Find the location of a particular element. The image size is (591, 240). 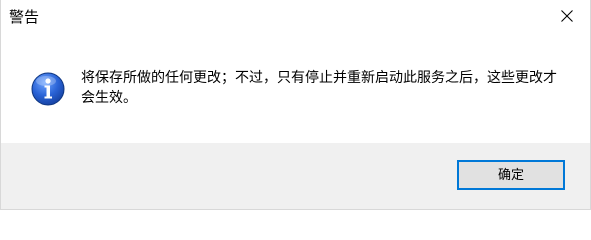

dialog-title: 警告 is located at coordinates (24, 17).